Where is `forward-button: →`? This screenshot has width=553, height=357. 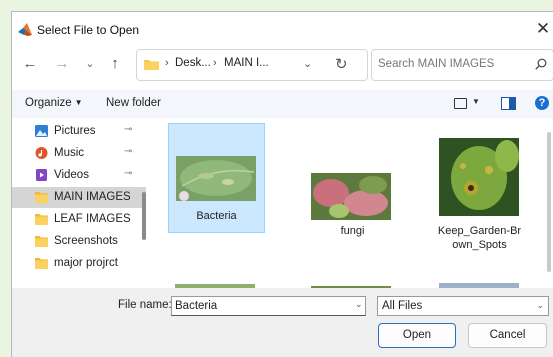 forward-button: → is located at coordinates (62, 64).